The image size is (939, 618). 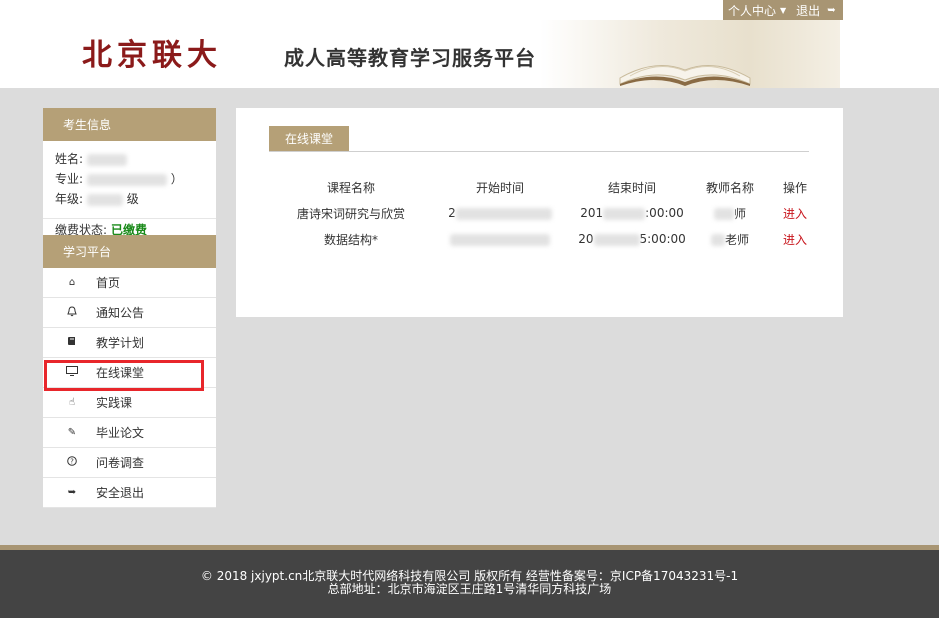 What do you see at coordinates (499, 187) in the screenshot?
I see `column-header: 开始时间` at bounding box center [499, 187].